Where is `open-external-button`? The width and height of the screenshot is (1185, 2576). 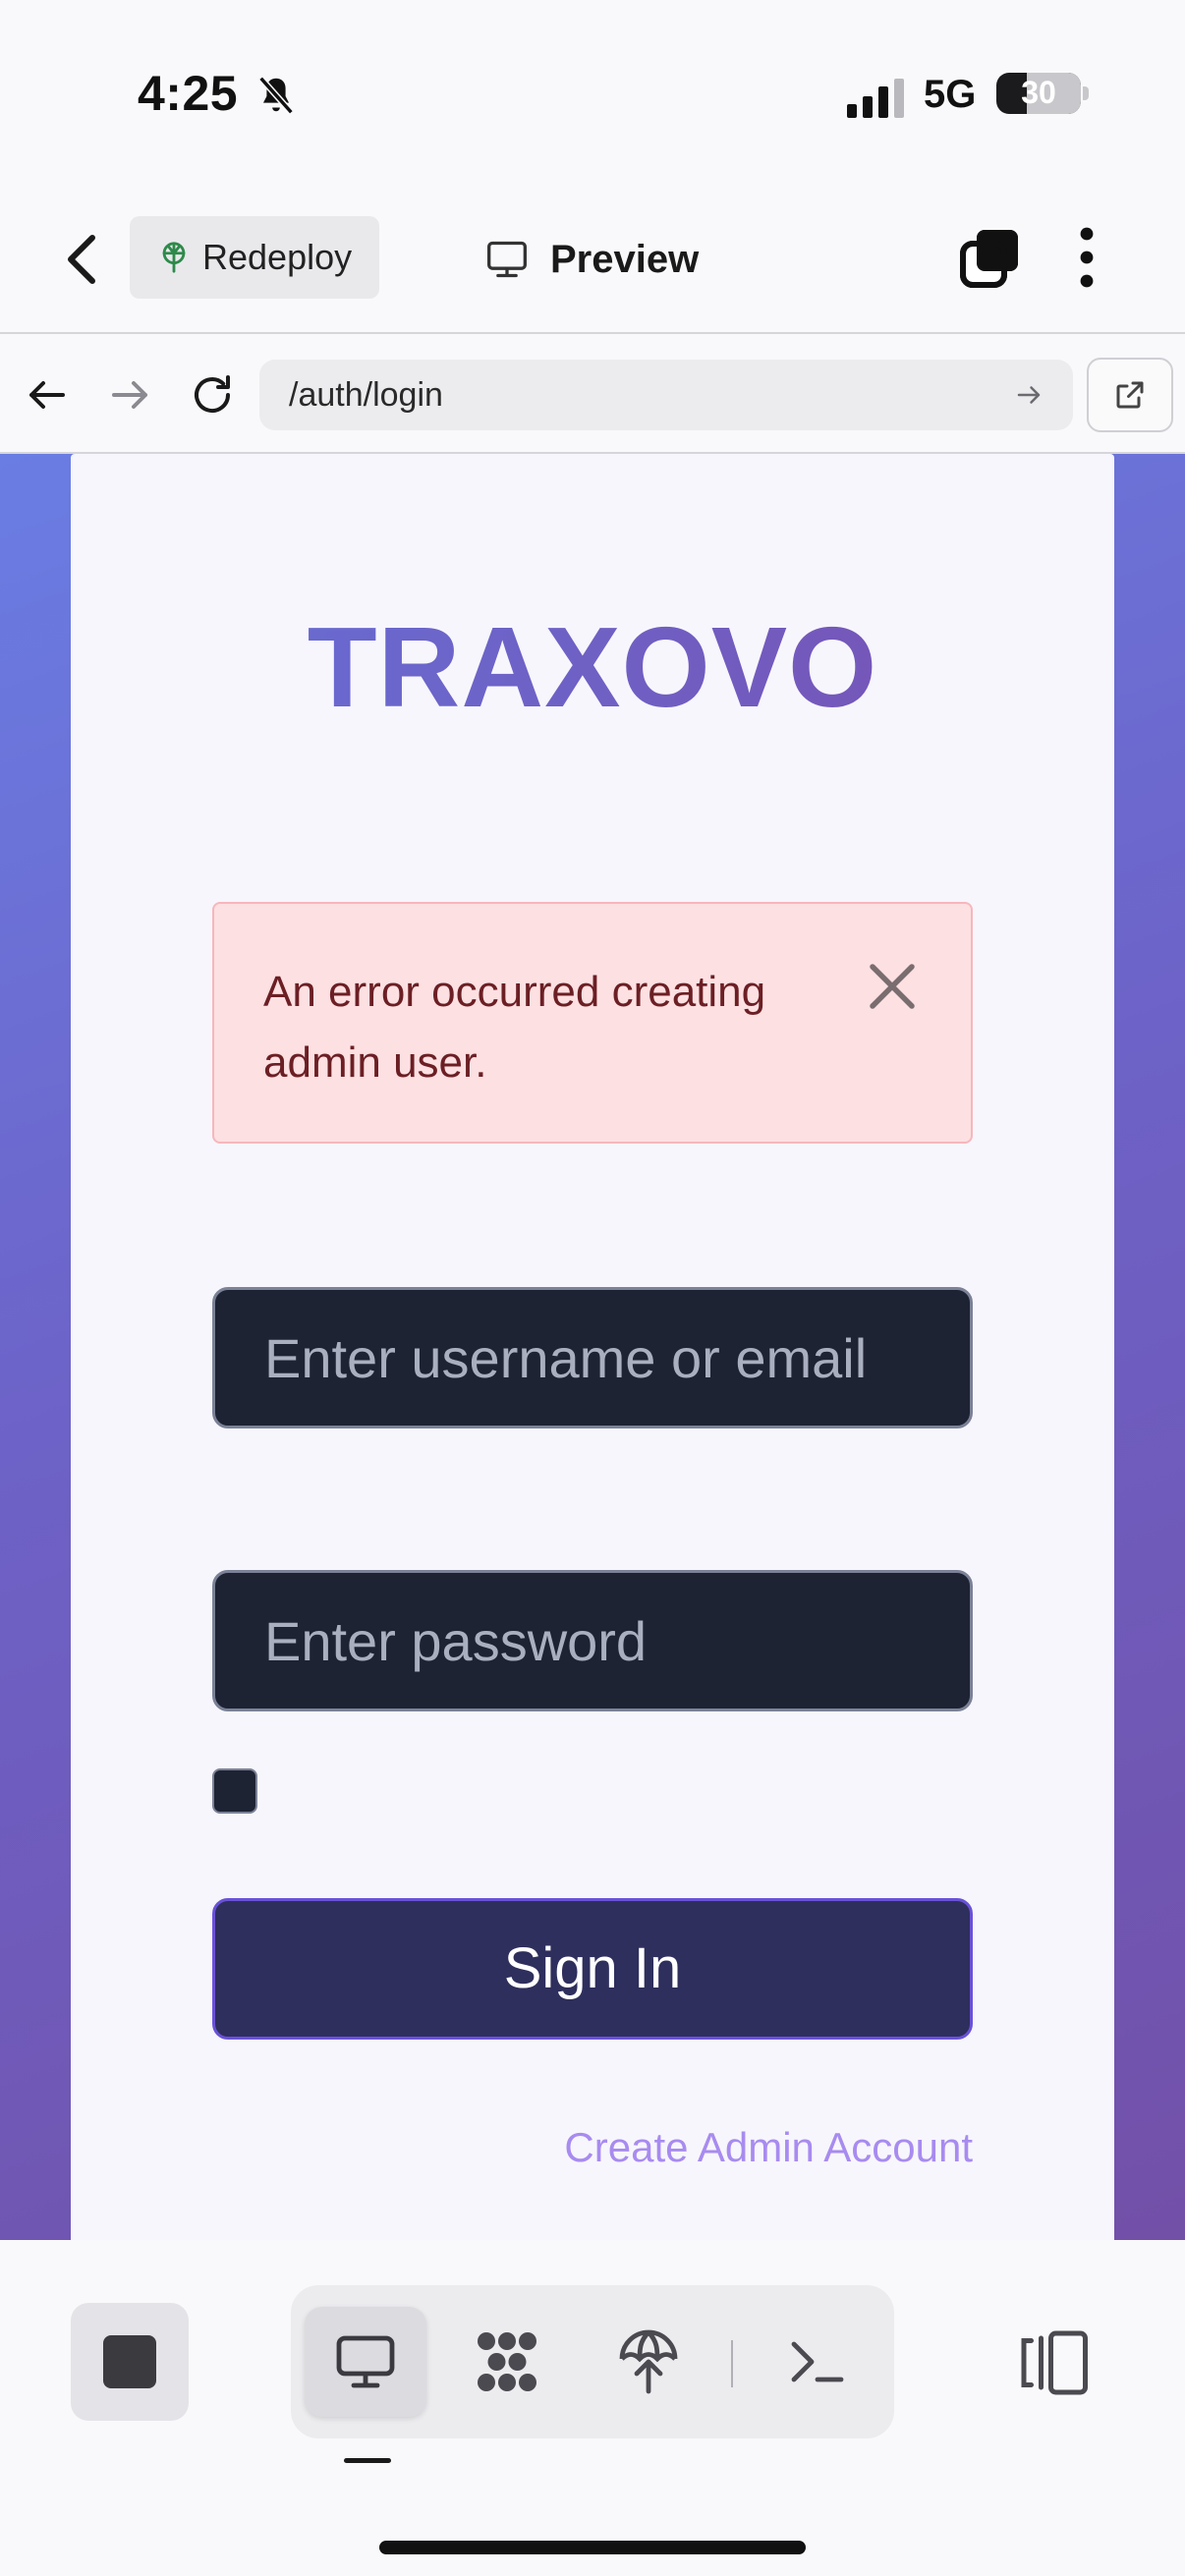 open-external-button is located at coordinates (1130, 395).